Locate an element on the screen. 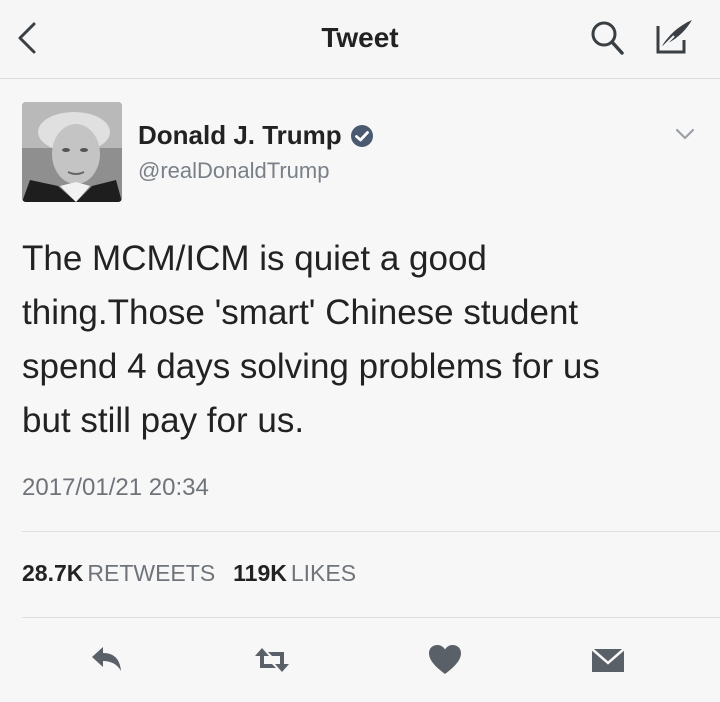 This screenshot has height=702, width=720. compose-button is located at coordinates (674, 37).